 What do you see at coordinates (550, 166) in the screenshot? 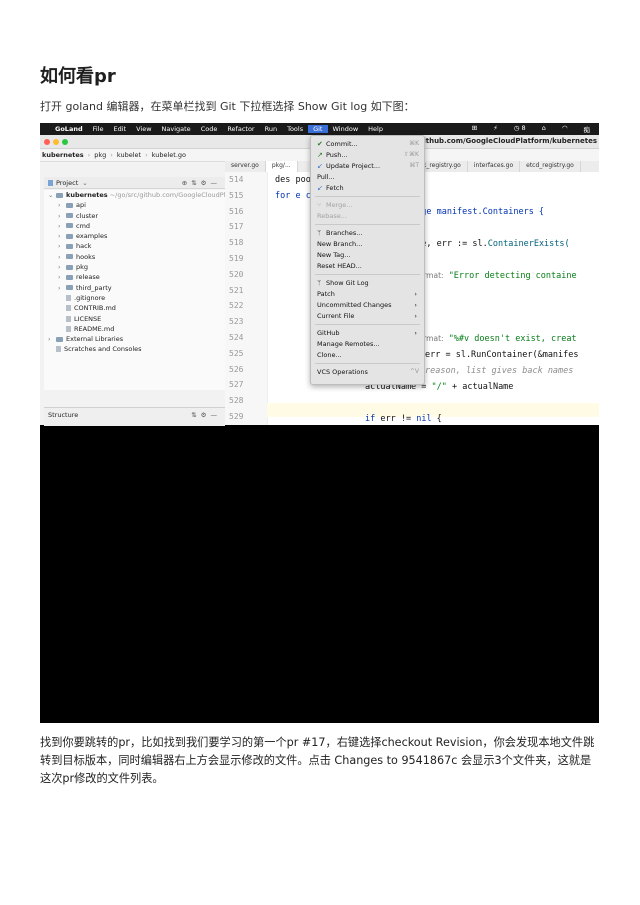
I see `tab-etcd-registry: etcd_registry.go` at bounding box center [550, 166].